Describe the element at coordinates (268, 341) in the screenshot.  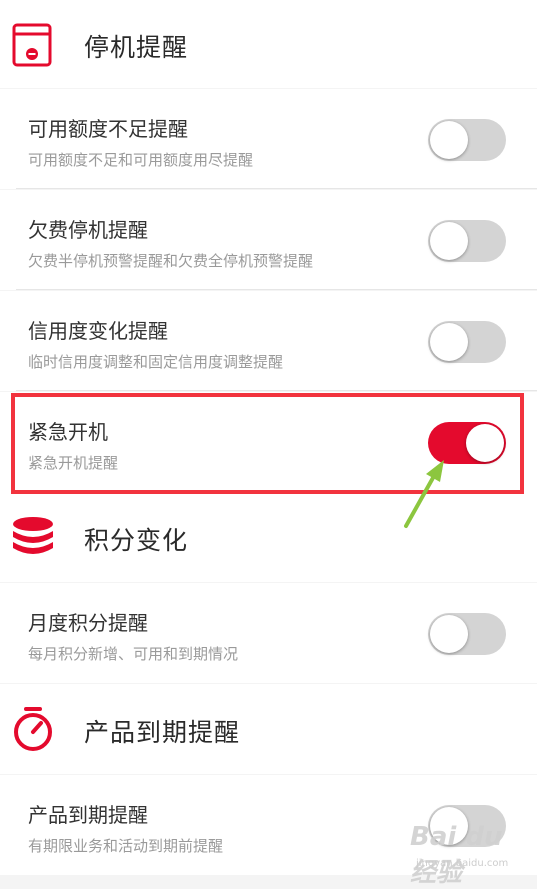
I see `list-item: 信用度变化提醒 临时信用度调整和固定信用度调整提醒` at that location.